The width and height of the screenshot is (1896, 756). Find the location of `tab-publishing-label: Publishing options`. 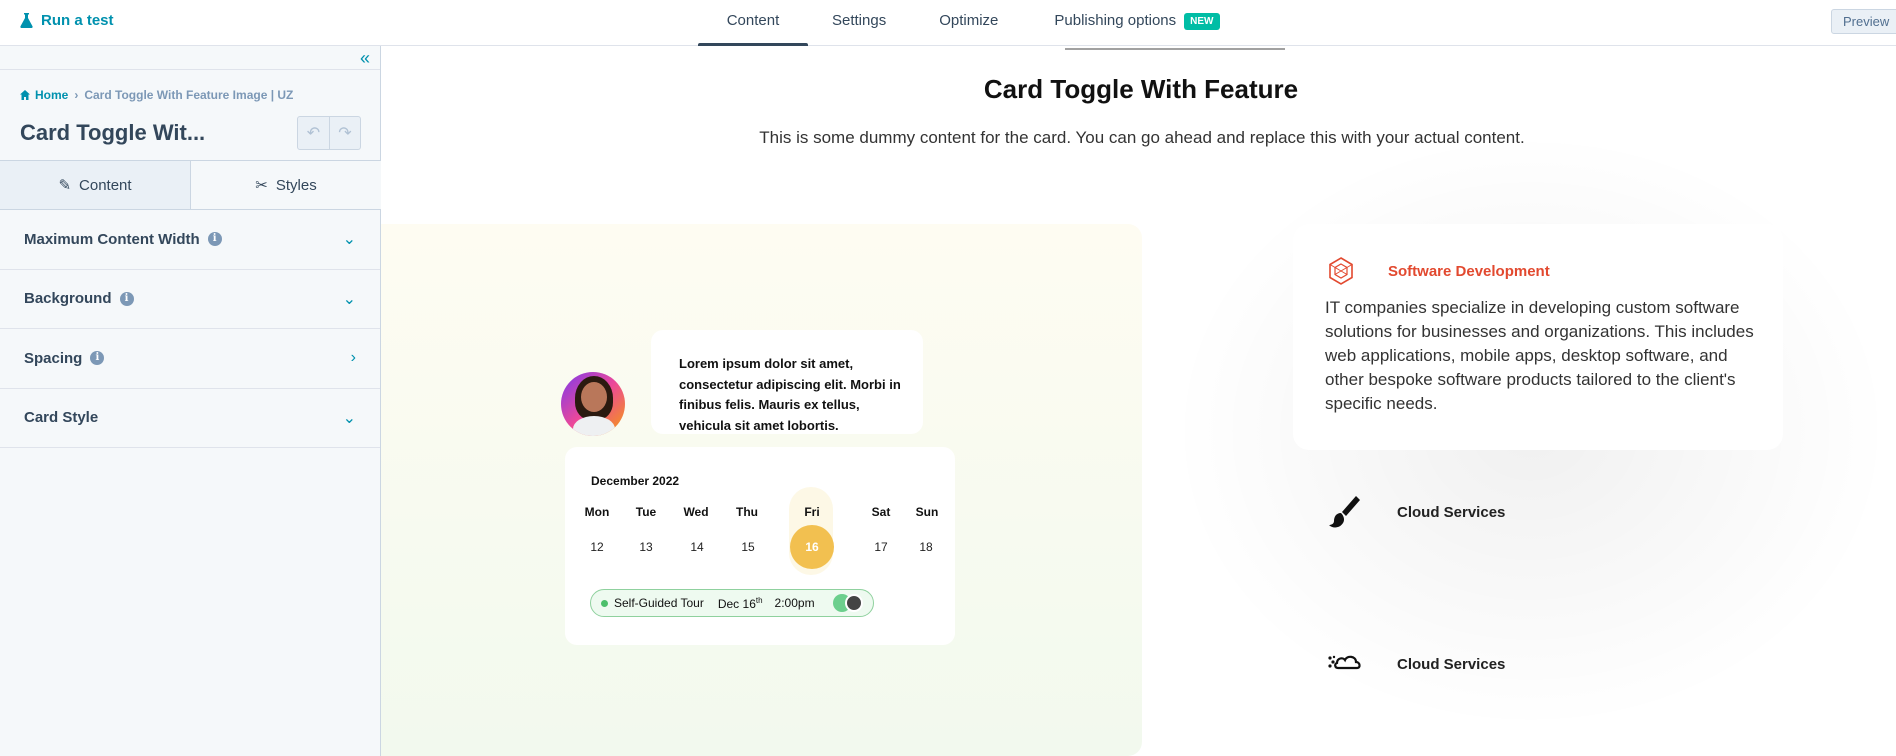

tab-publishing-label: Publishing options is located at coordinates (1115, 20).